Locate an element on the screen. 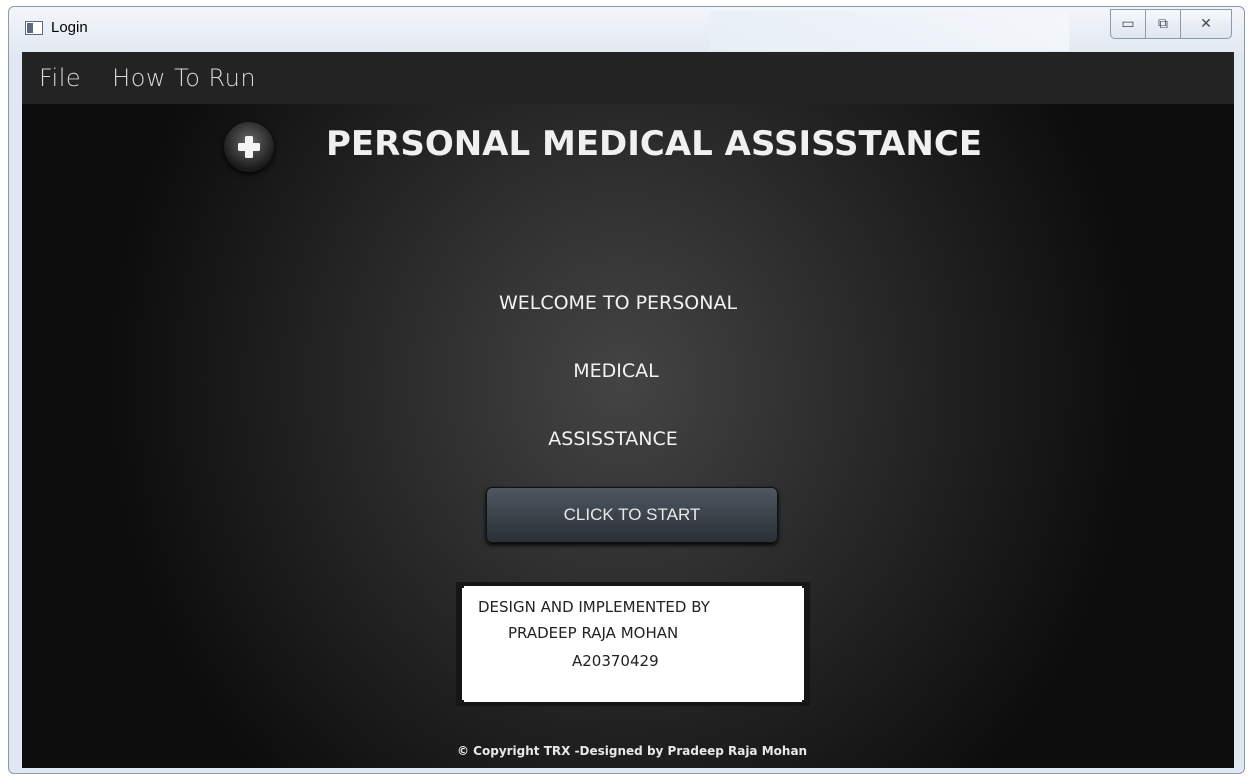  credits-line-1: DESIGN AND IMPLEMENTED BY is located at coordinates (594, 607).